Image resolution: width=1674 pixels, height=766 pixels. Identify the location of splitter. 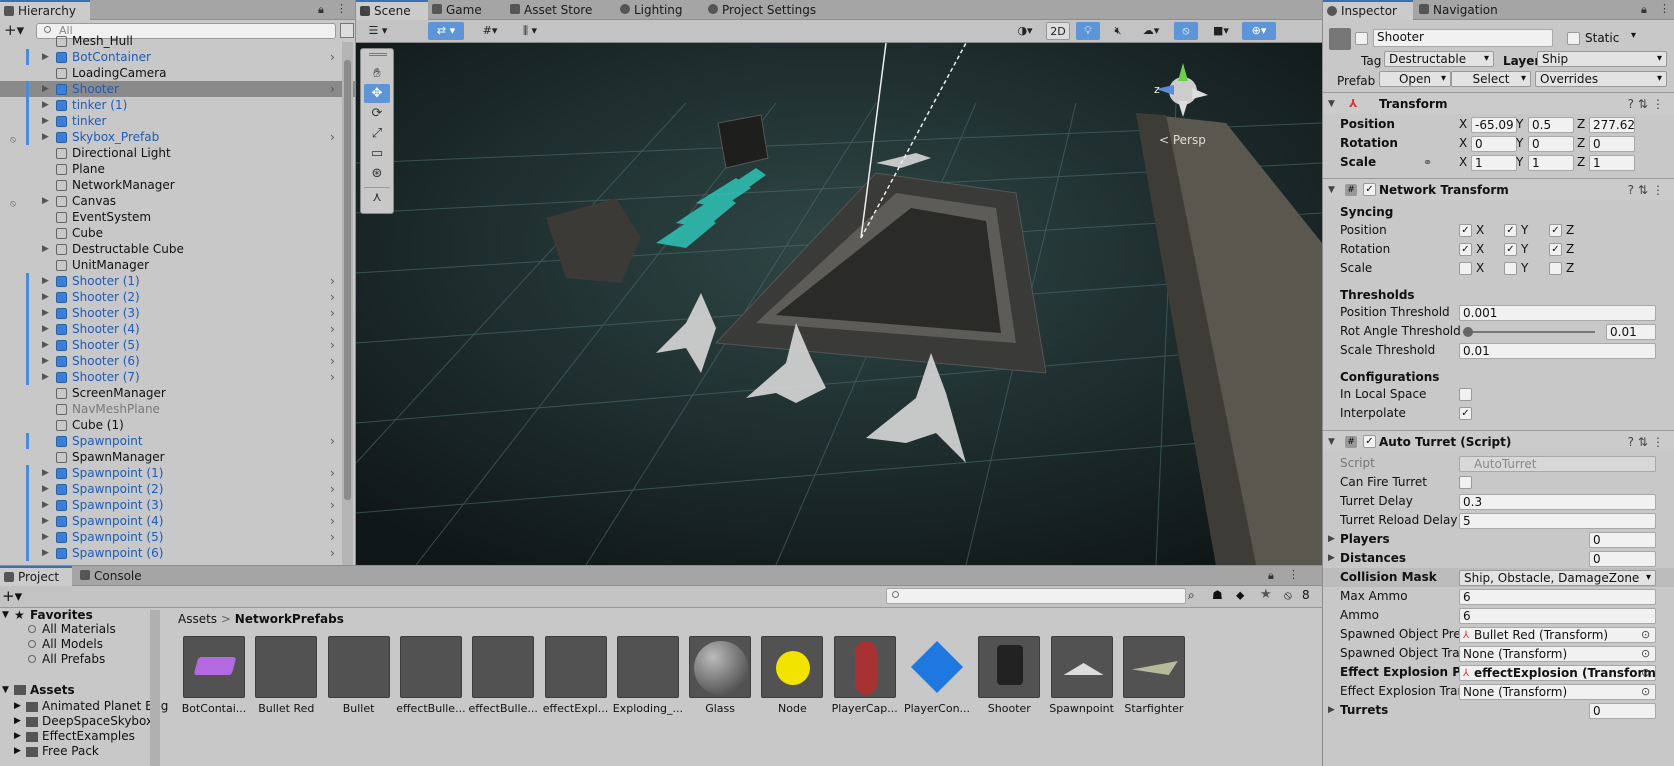
(1322, 383).